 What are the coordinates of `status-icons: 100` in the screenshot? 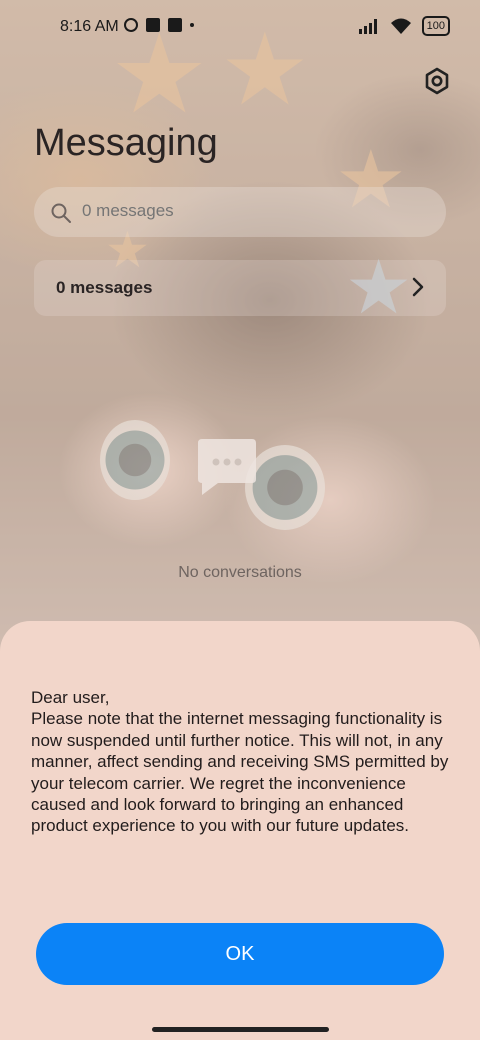 It's located at (404, 26).